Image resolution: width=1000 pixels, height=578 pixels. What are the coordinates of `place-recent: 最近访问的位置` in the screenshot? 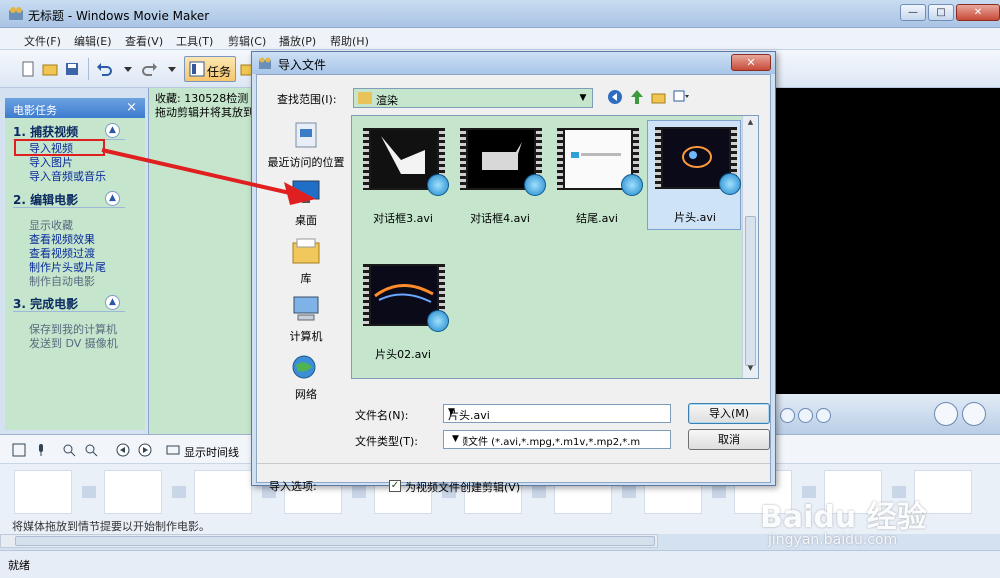 It's located at (306, 145).